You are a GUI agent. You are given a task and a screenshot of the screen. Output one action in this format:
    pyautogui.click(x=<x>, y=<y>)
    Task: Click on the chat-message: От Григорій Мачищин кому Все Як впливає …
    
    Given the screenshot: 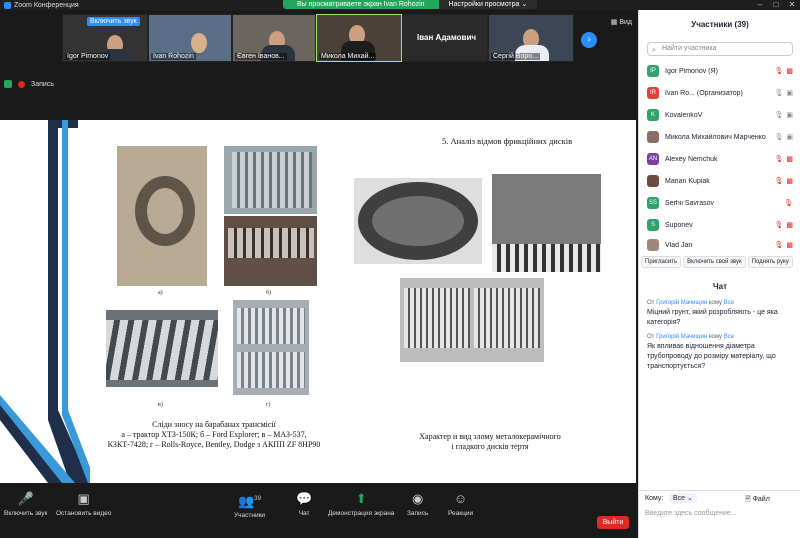 What is the action you would take?
    pyautogui.click(x=720, y=352)
    